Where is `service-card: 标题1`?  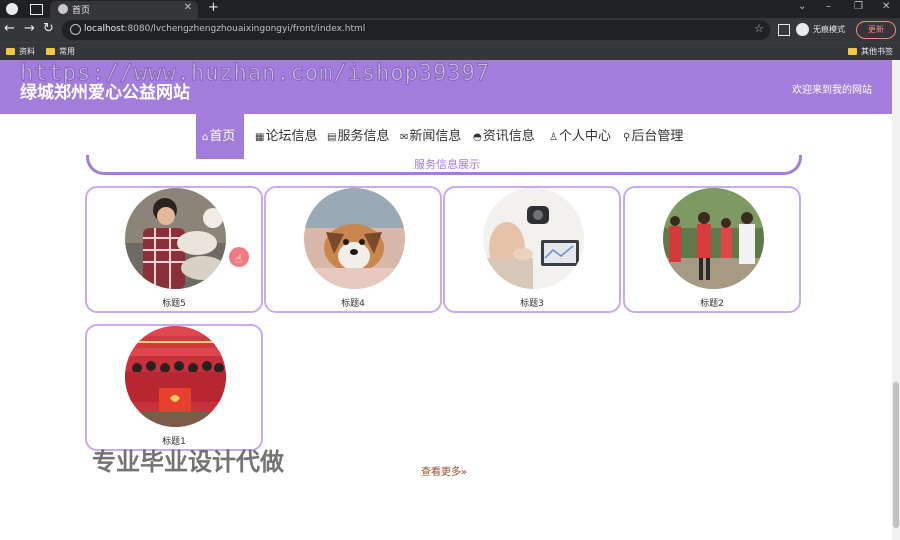 service-card: 标题1 is located at coordinates (174, 387).